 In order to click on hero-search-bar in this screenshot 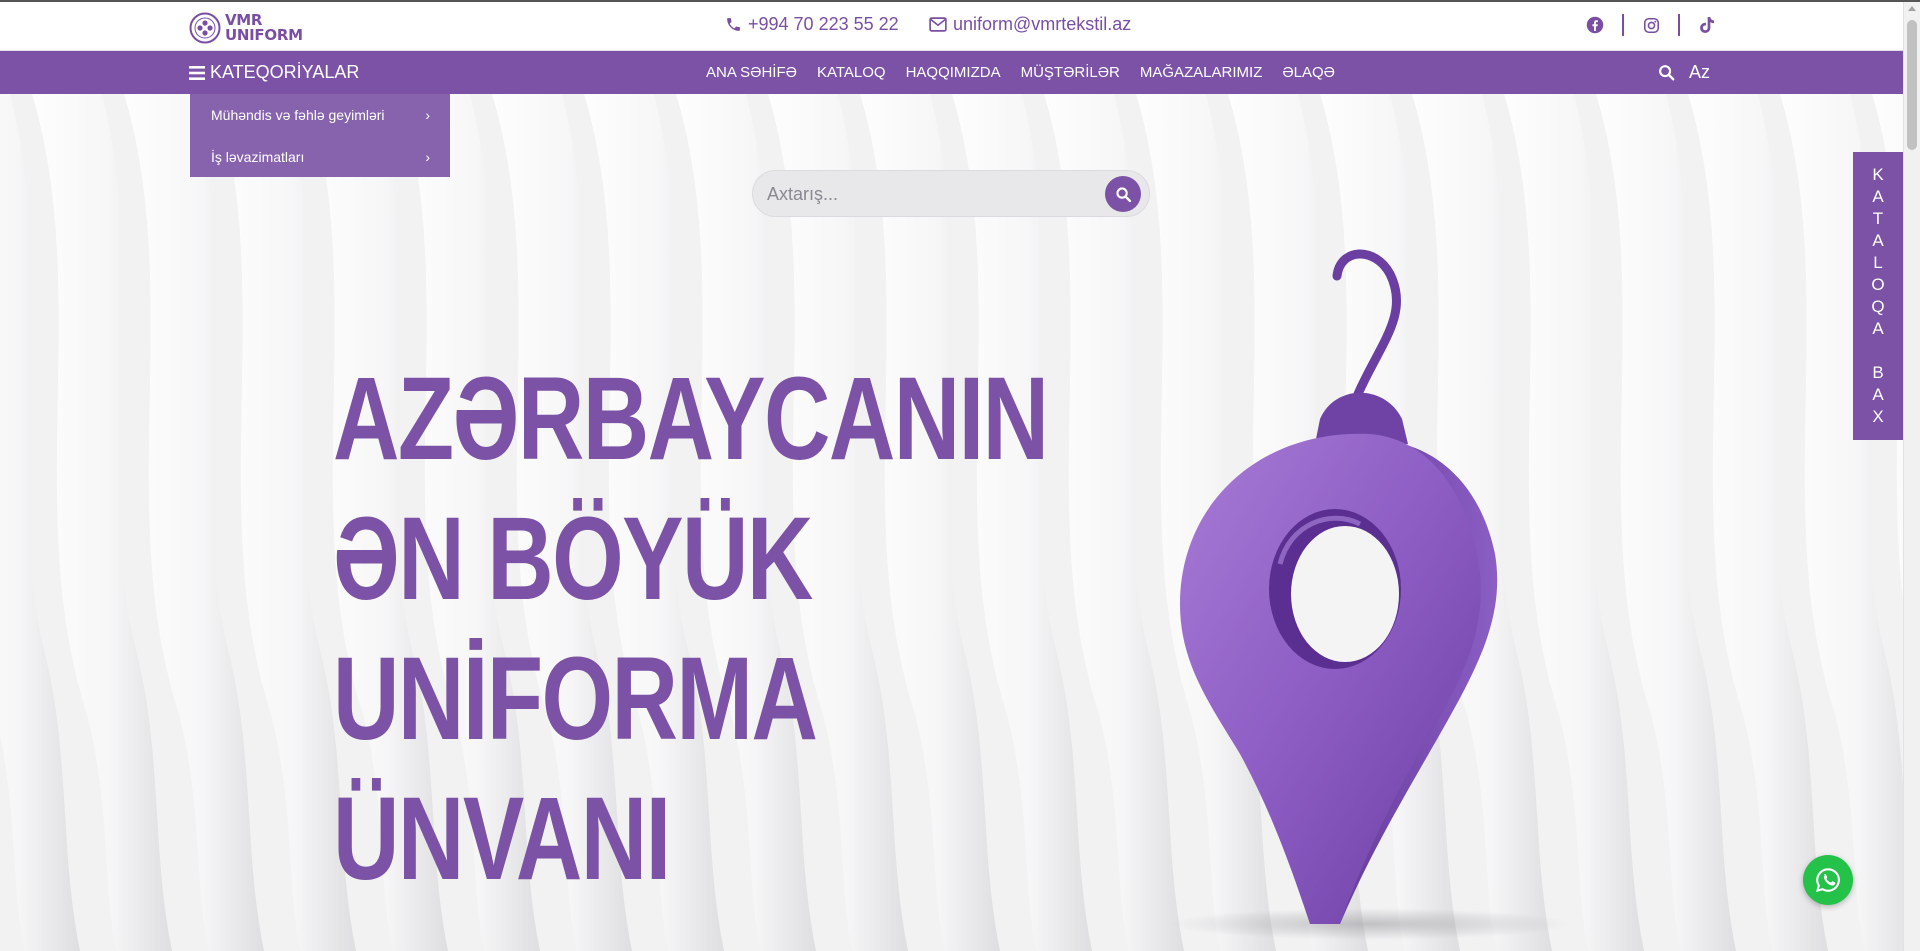, I will do `click(951, 193)`.